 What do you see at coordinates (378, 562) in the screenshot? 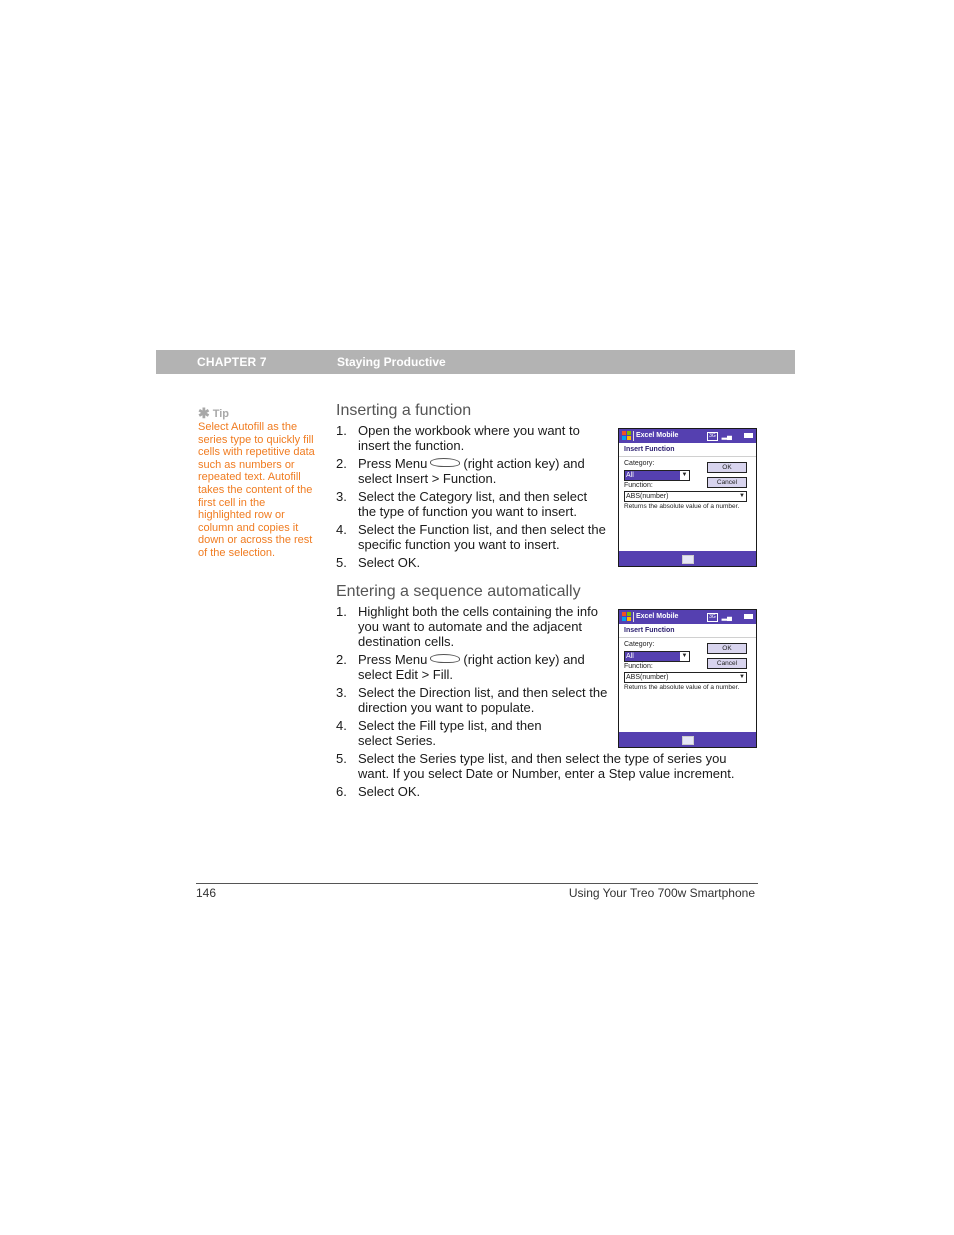
I see `step-item: 5. Select OK.` at bounding box center [378, 562].